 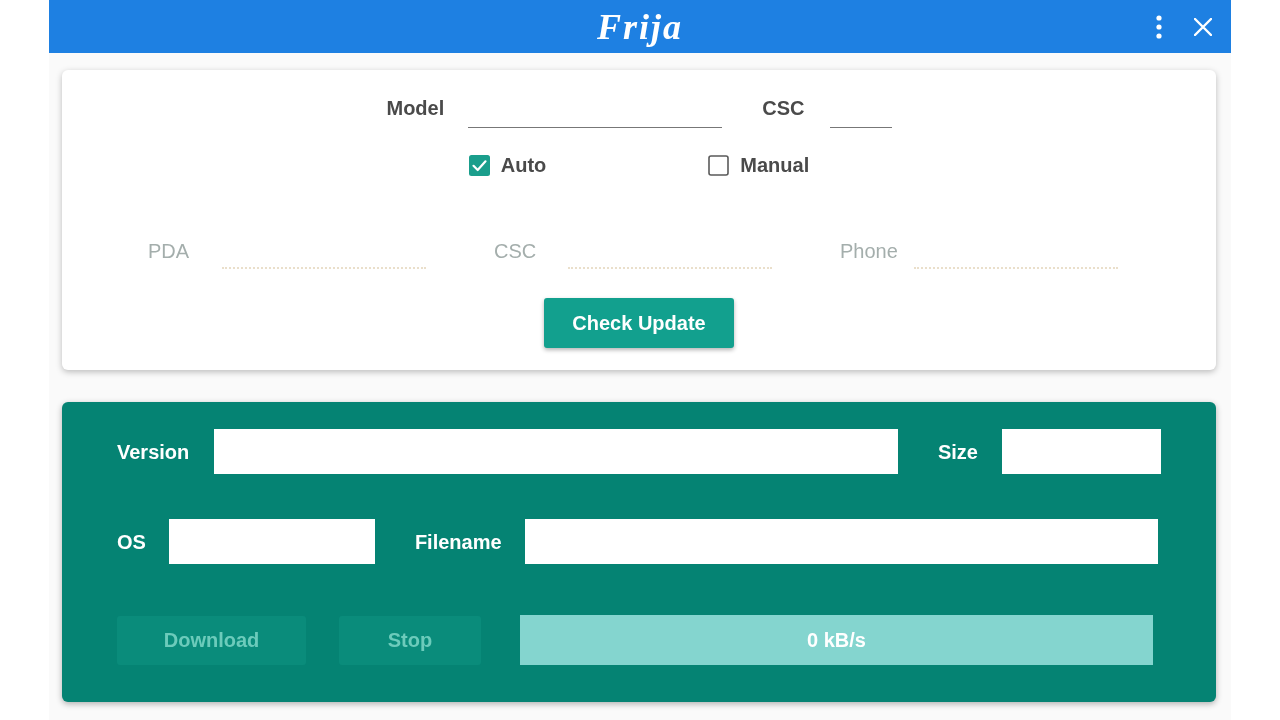 I want to click on menu-icon, so click(x=1159, y=26).